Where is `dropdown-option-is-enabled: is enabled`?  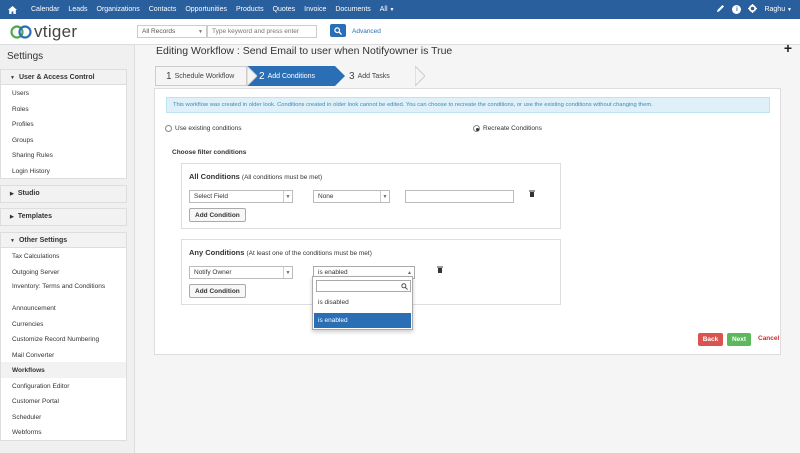 dropdown-option-is-enabled: is enabled is located at coordinates (362, 320).